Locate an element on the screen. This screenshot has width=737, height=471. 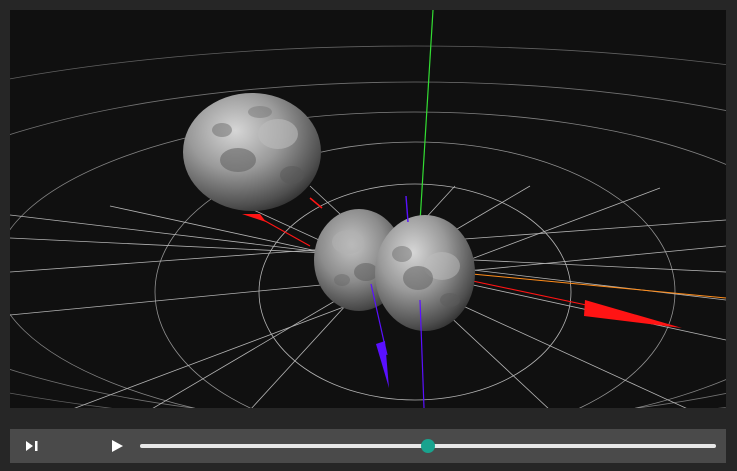
timeline-slider is located at coordinates (428, 446).